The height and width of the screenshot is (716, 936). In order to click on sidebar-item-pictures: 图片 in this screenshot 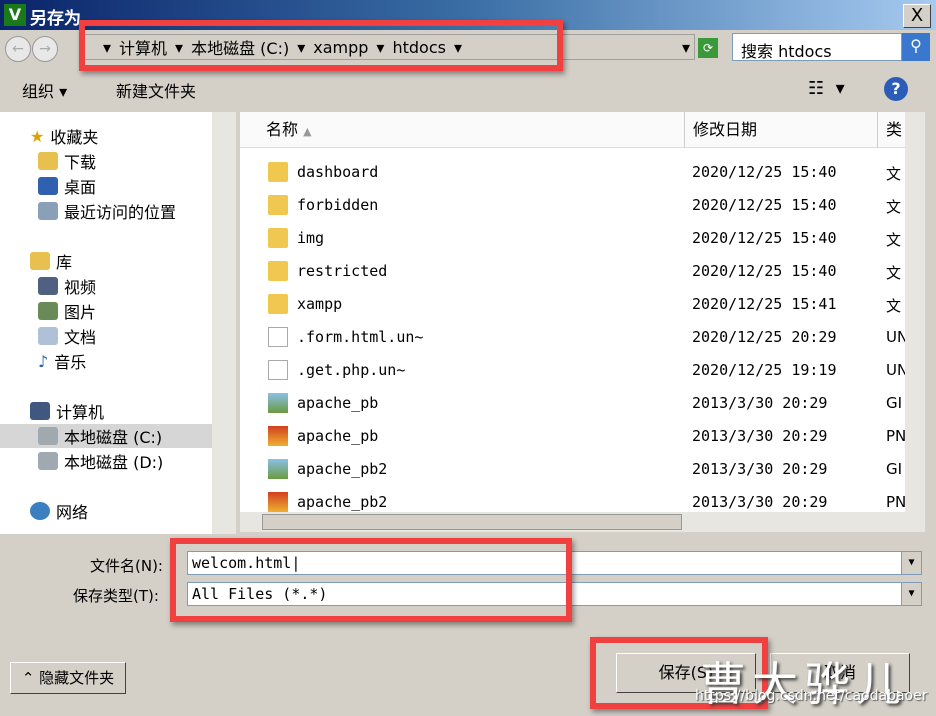, I will do `click(67, 311)`.